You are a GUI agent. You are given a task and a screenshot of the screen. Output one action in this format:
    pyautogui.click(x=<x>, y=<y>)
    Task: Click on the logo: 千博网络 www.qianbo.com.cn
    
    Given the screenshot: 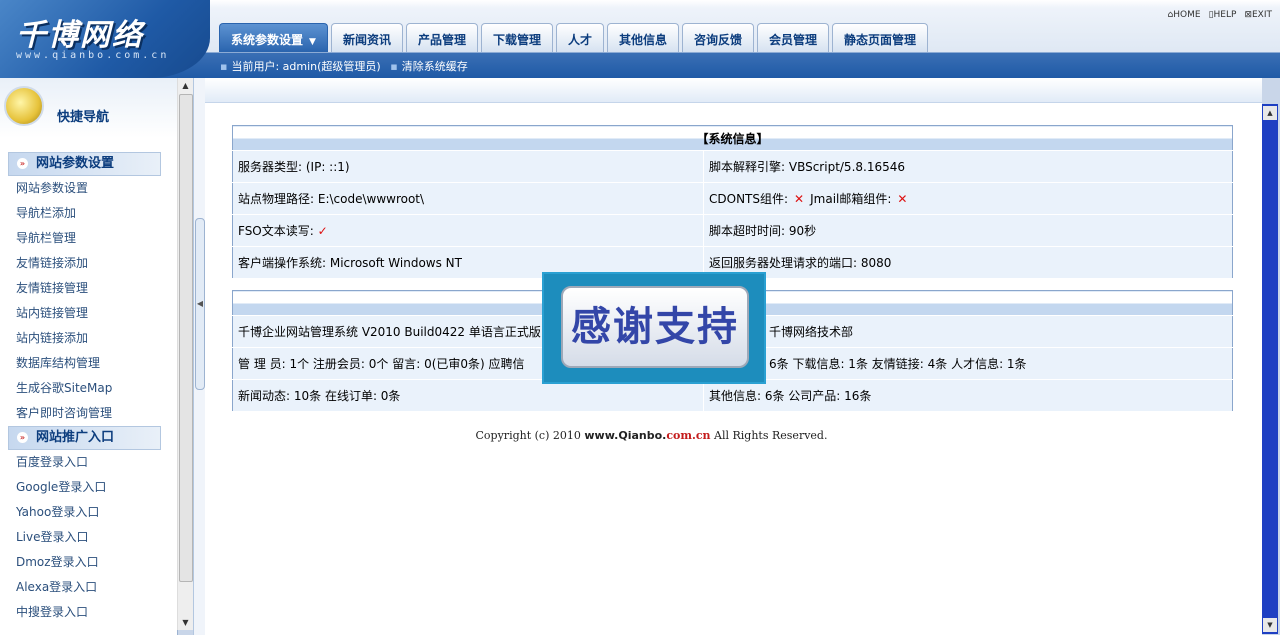 What is the action you would take?
    pyautogui.click(x=105, y=39)
    